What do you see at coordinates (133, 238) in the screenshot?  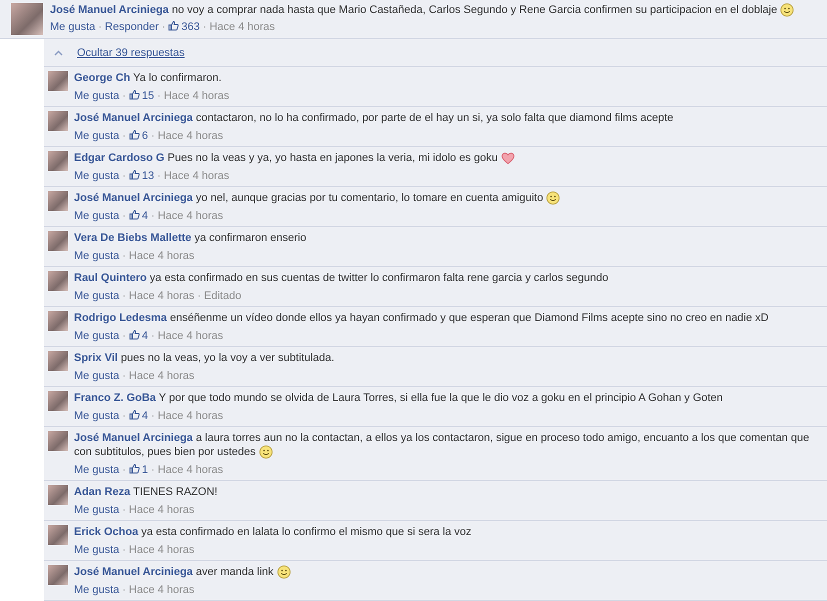 I see `author-link: Vera De Biebs Mallette` at bounding box center [133, 238].